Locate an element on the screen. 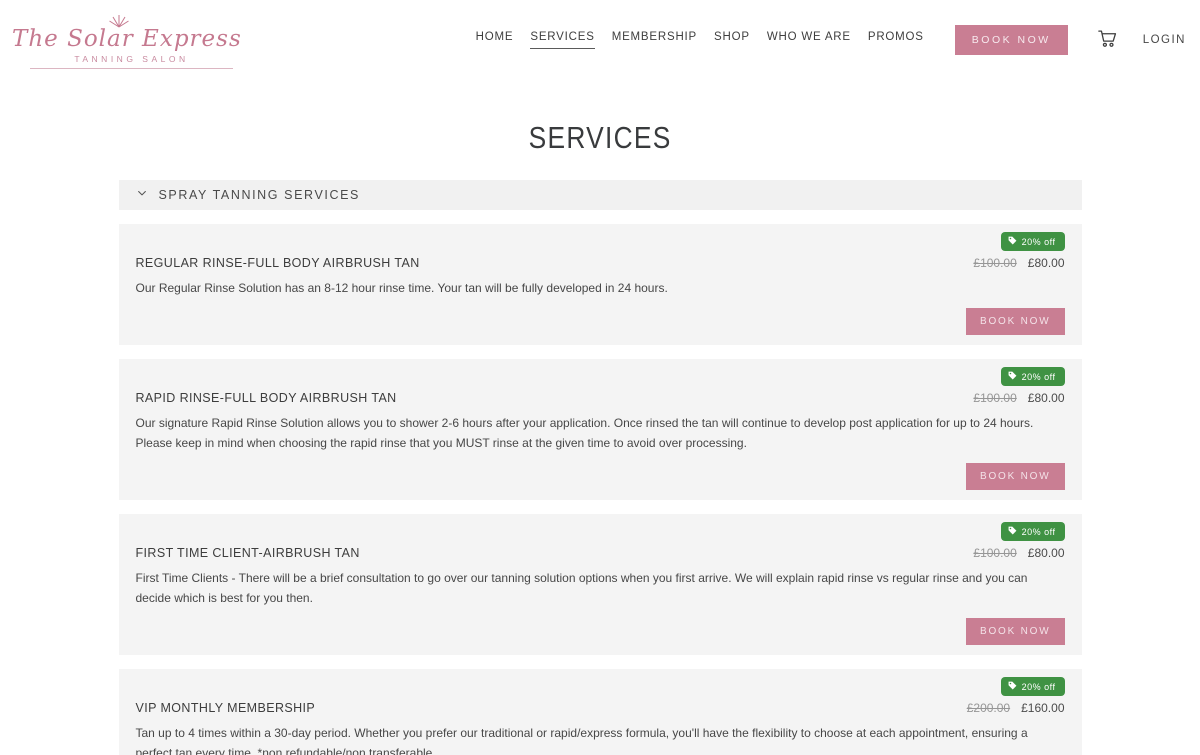 The width and height of the screenshot is (1200, 755). service-price: £160.00 is located at coordinates (1043, 708).